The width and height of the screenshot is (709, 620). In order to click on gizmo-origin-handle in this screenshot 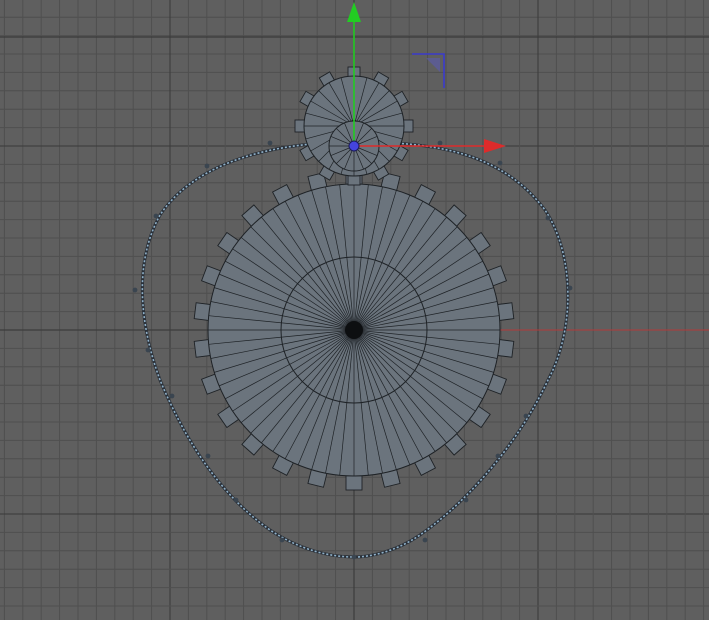, I will do `click(354, 146)`.